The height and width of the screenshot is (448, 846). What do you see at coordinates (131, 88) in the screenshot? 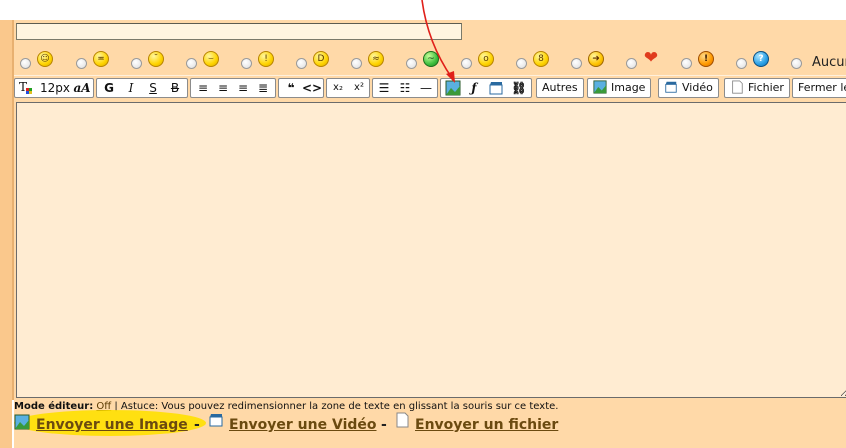
I see `italic-button: I` at bounding box center [131, 88].